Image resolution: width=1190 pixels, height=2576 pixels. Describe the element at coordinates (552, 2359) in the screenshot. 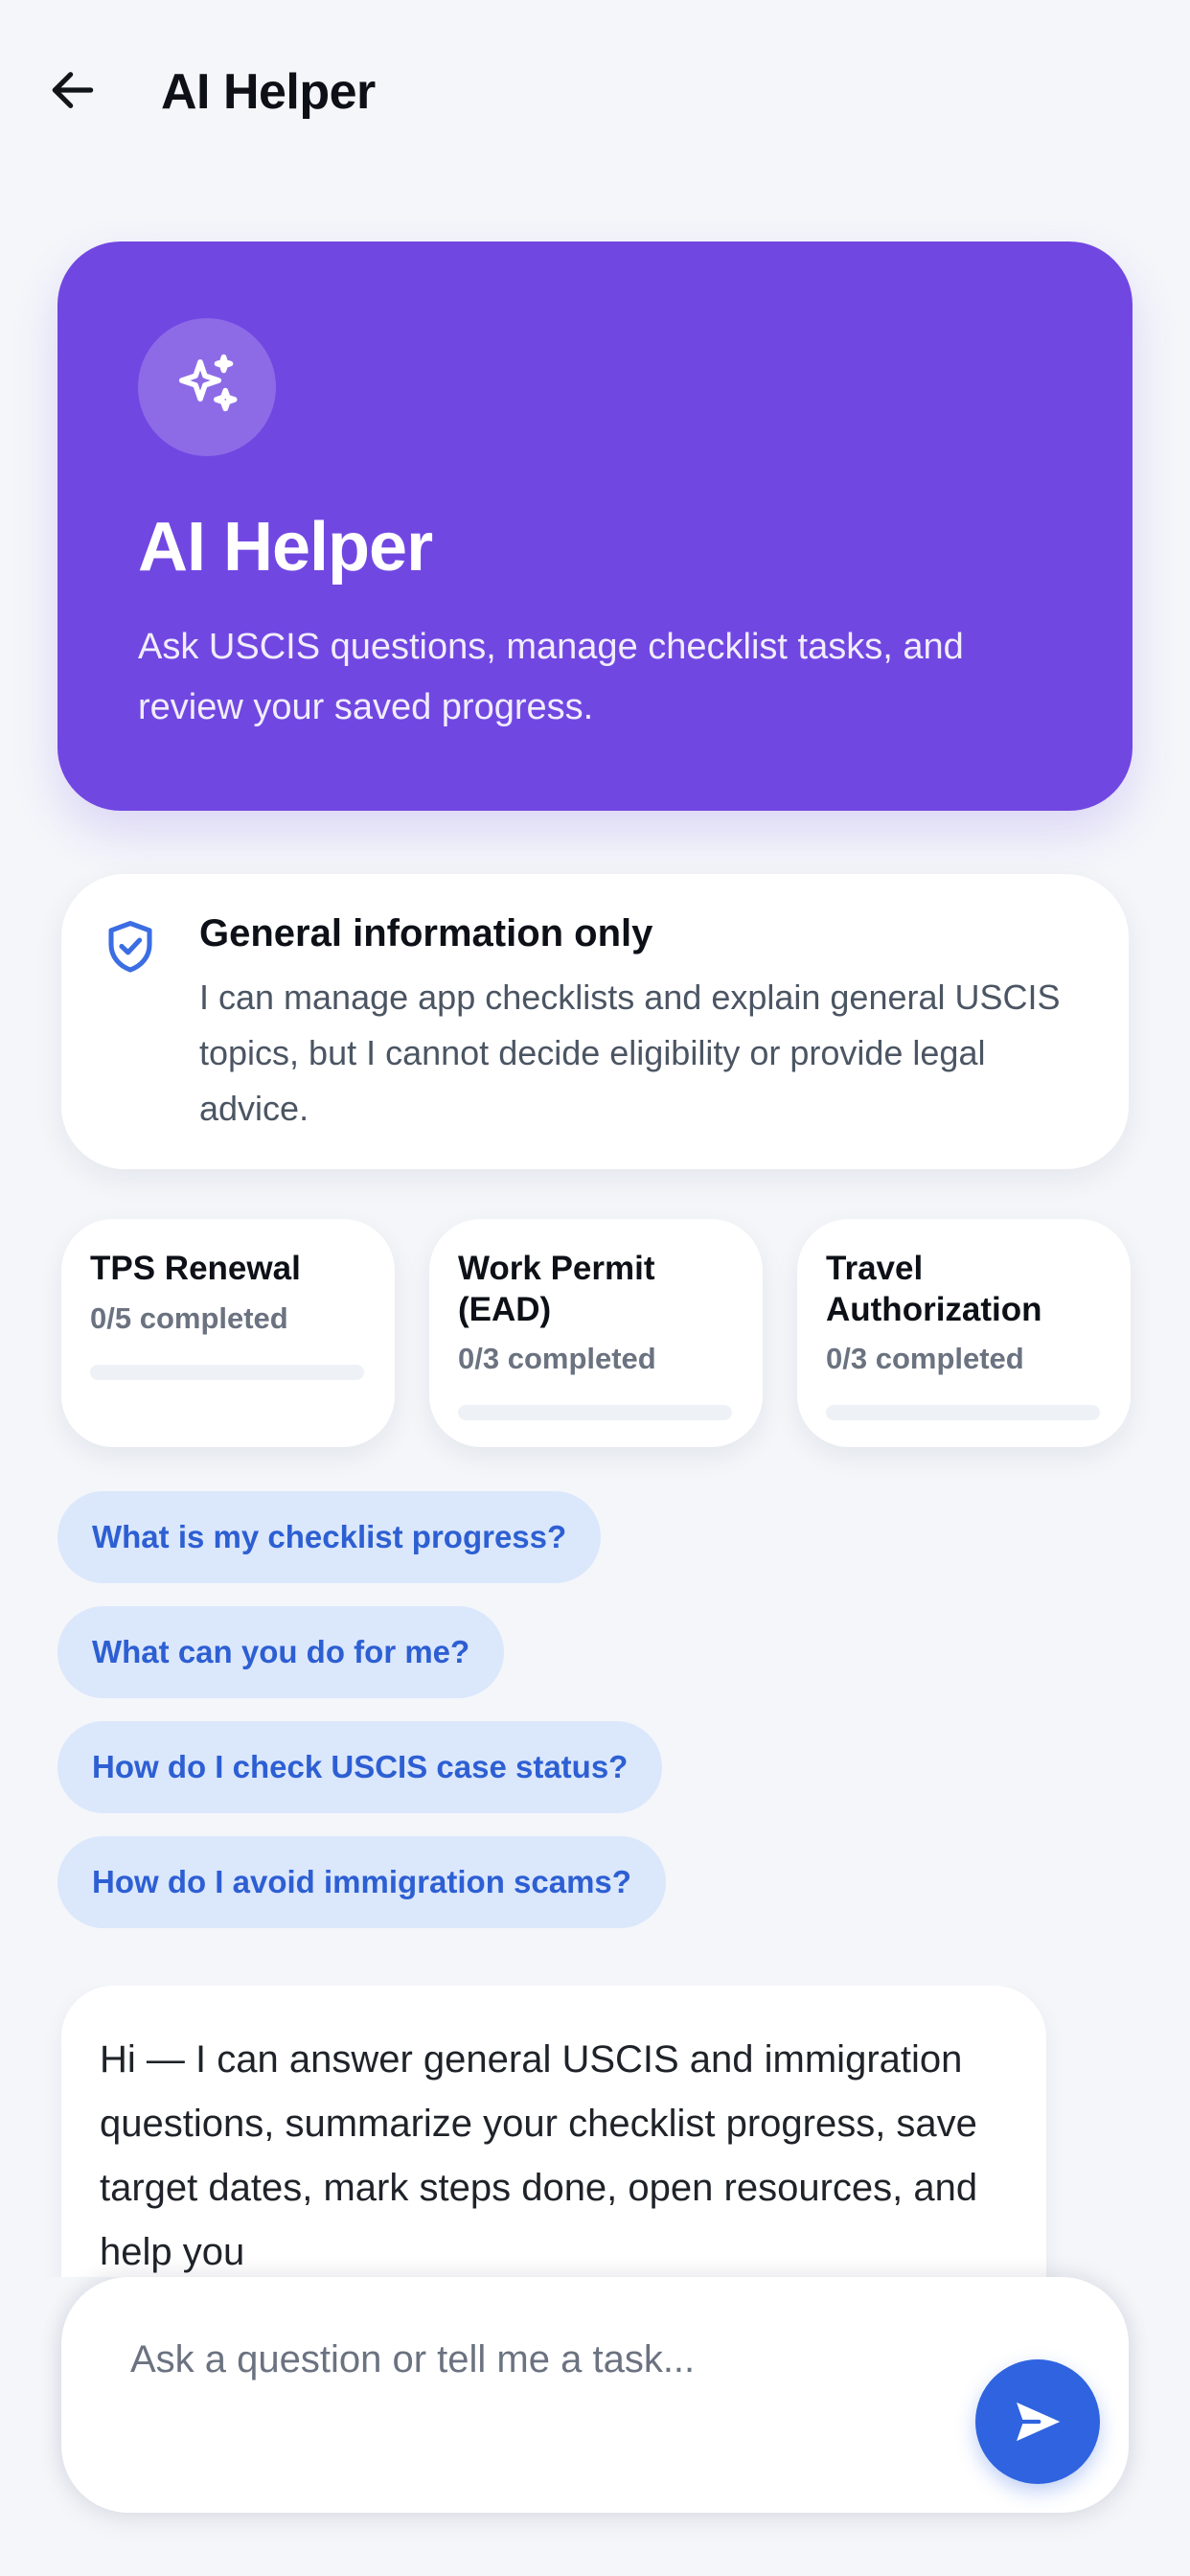

I see `chat-input` at that location.